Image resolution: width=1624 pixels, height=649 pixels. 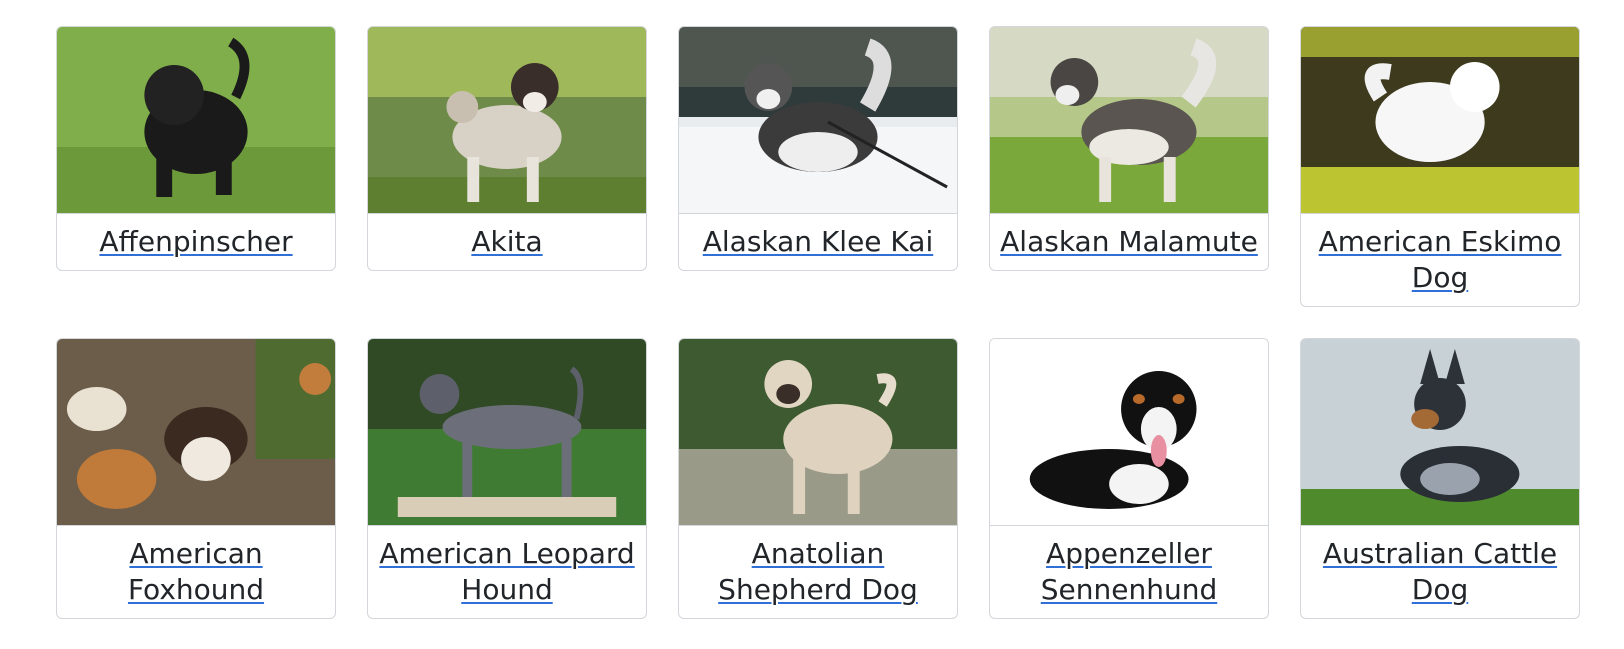 I want to click on breed-card-body: Affenpinscher, so click(x=196, y=241).